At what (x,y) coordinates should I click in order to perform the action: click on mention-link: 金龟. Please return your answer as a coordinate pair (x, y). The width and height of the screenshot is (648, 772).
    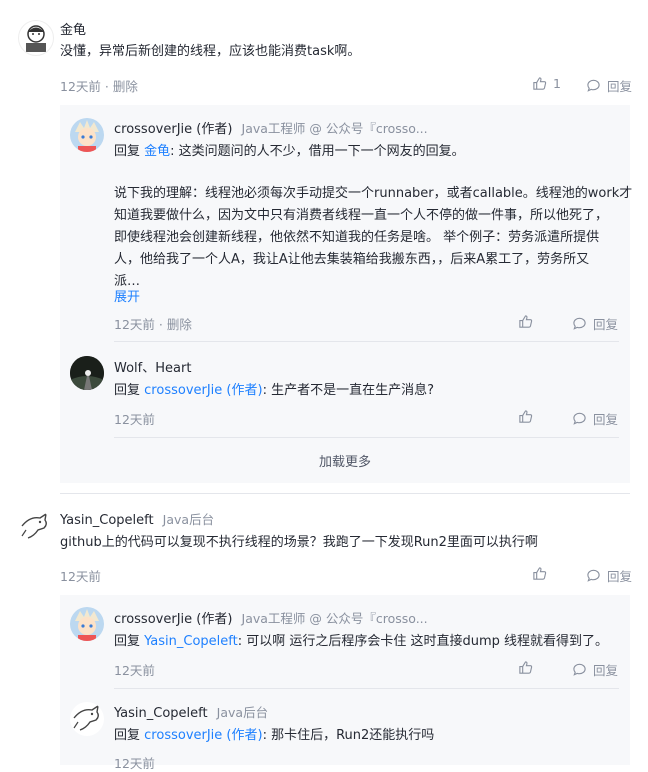
    Looking at the image, I should click on (157, 151).